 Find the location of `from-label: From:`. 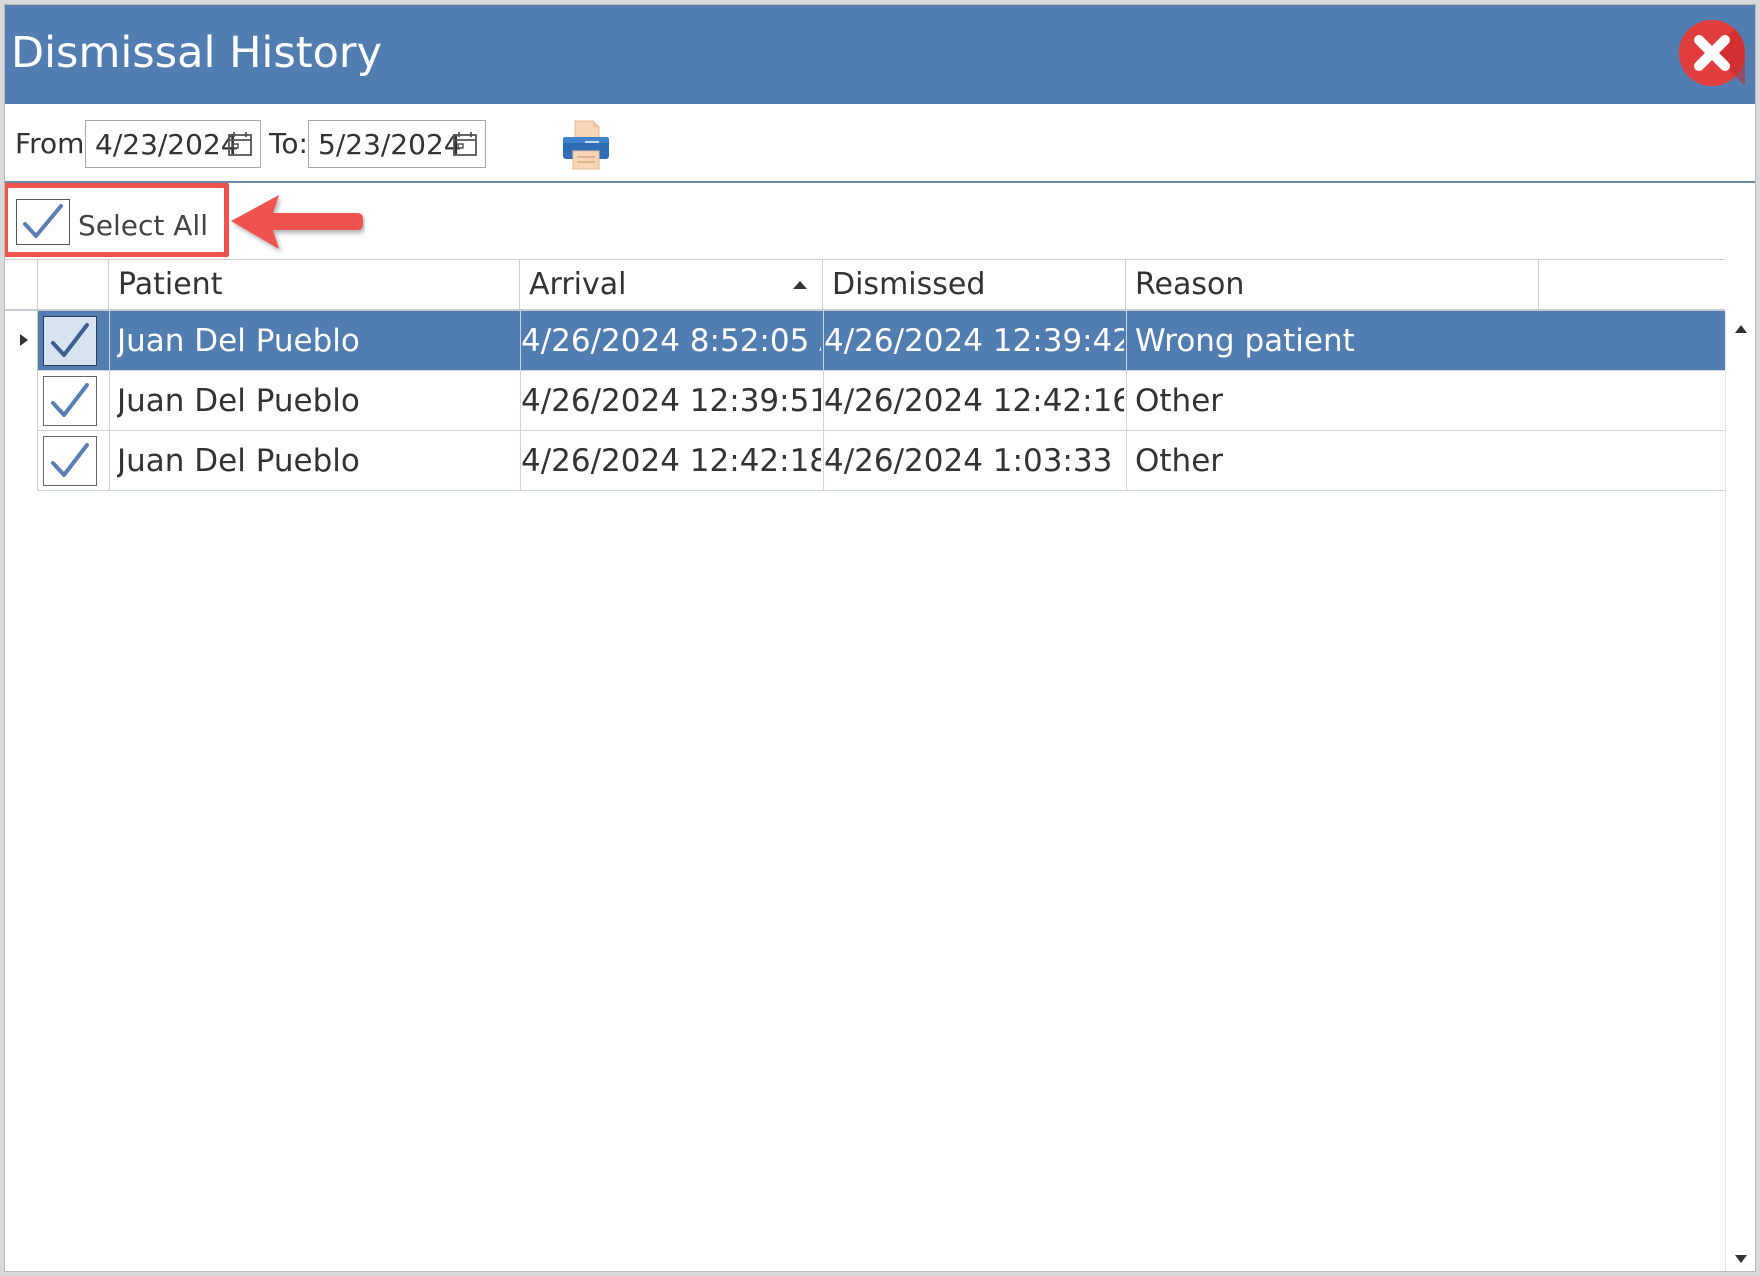

from-label: From: is located at coordinates (54, 143).